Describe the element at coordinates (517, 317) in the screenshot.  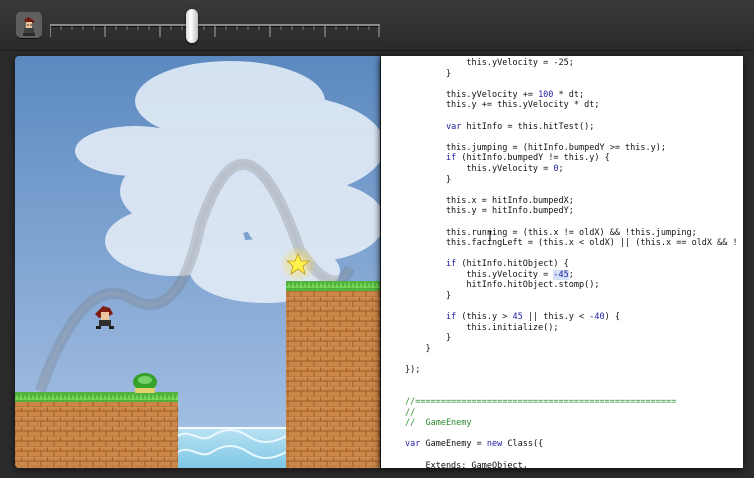
I see `code-token: 45` at that location.